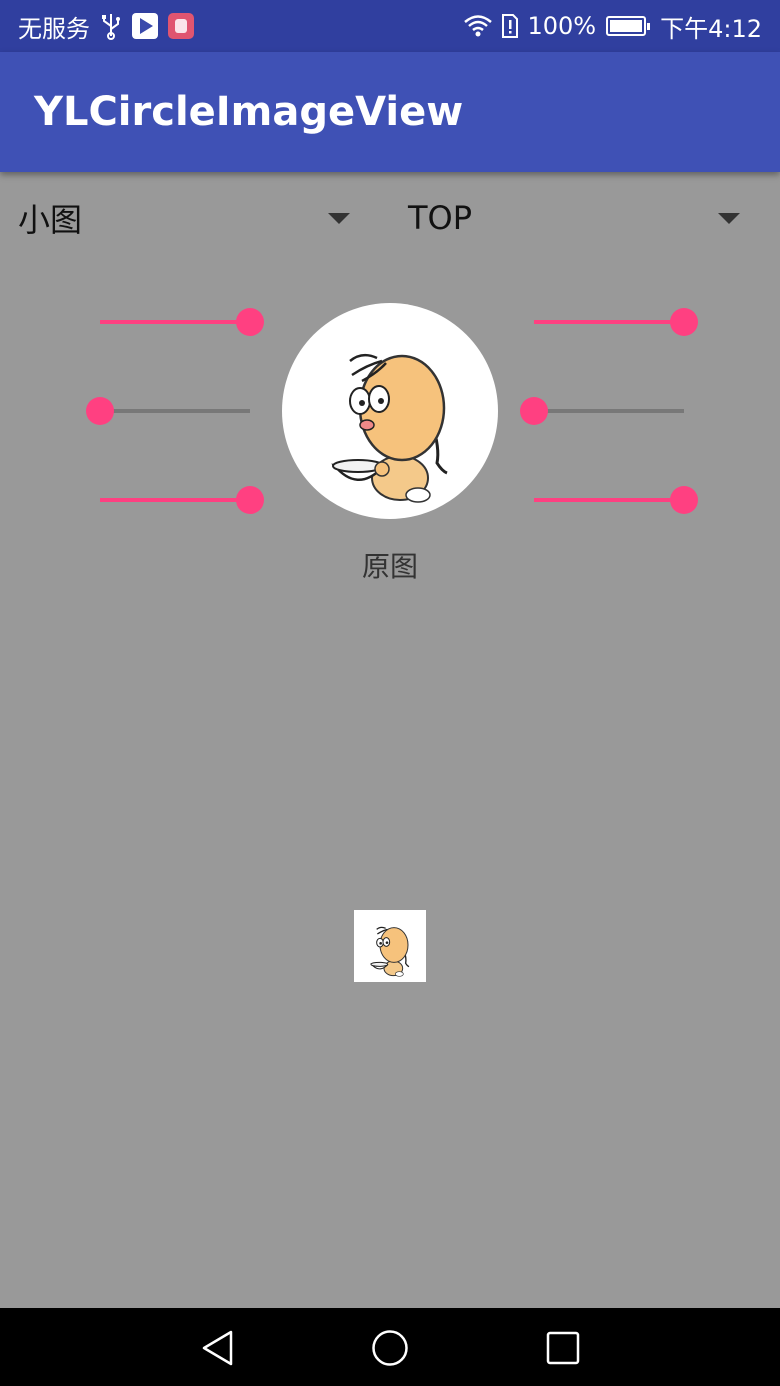  Describe the element at coordinates (478, 26) in the screenshot. I see `wifi-icon` at that location.